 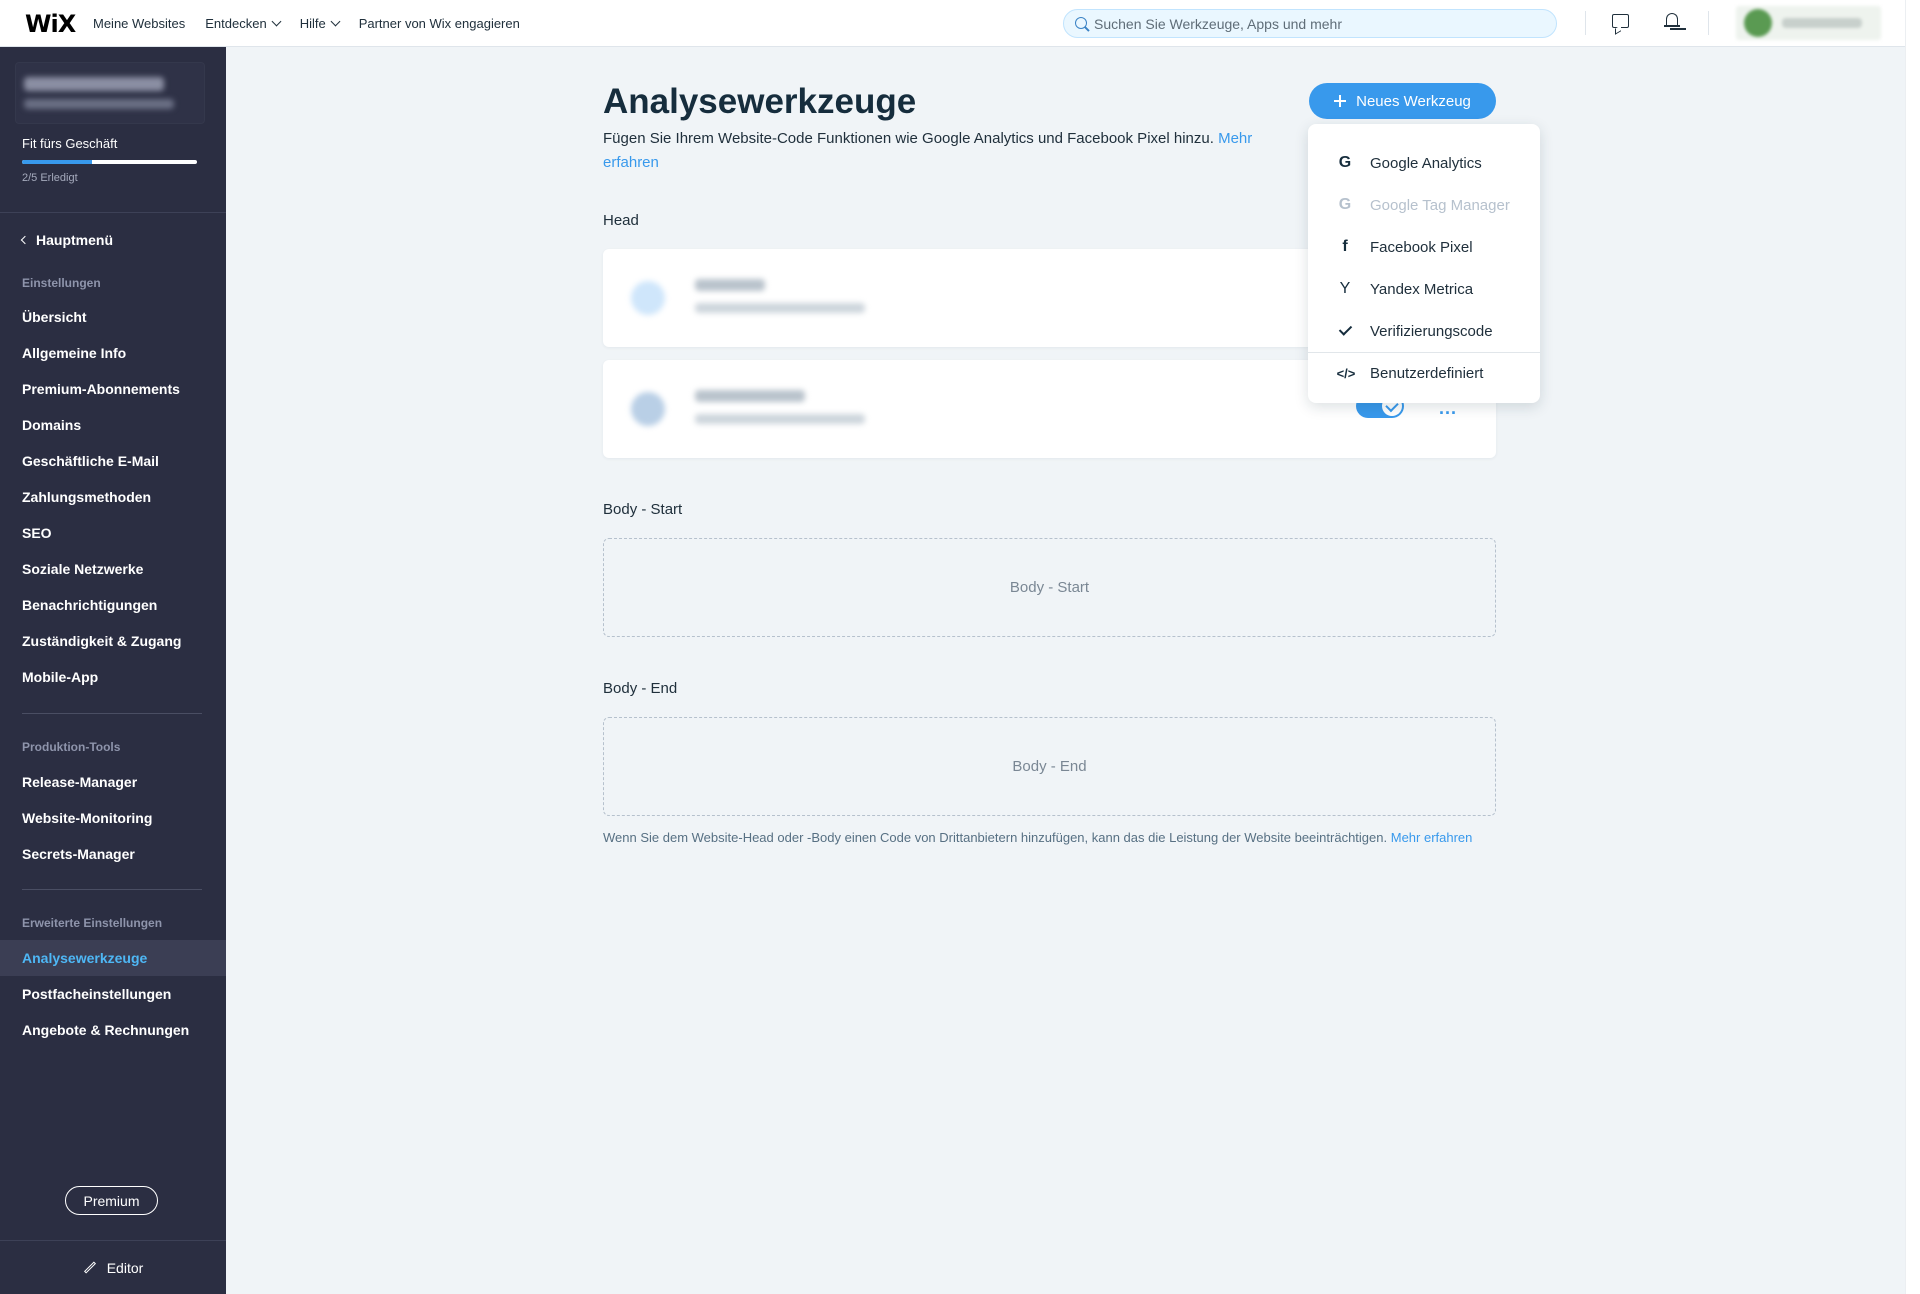 What do you see at coordinates (643, 509) in the screenshot?
I see `section-body-start-label: Body - Start` at bounding box center [643, 509].